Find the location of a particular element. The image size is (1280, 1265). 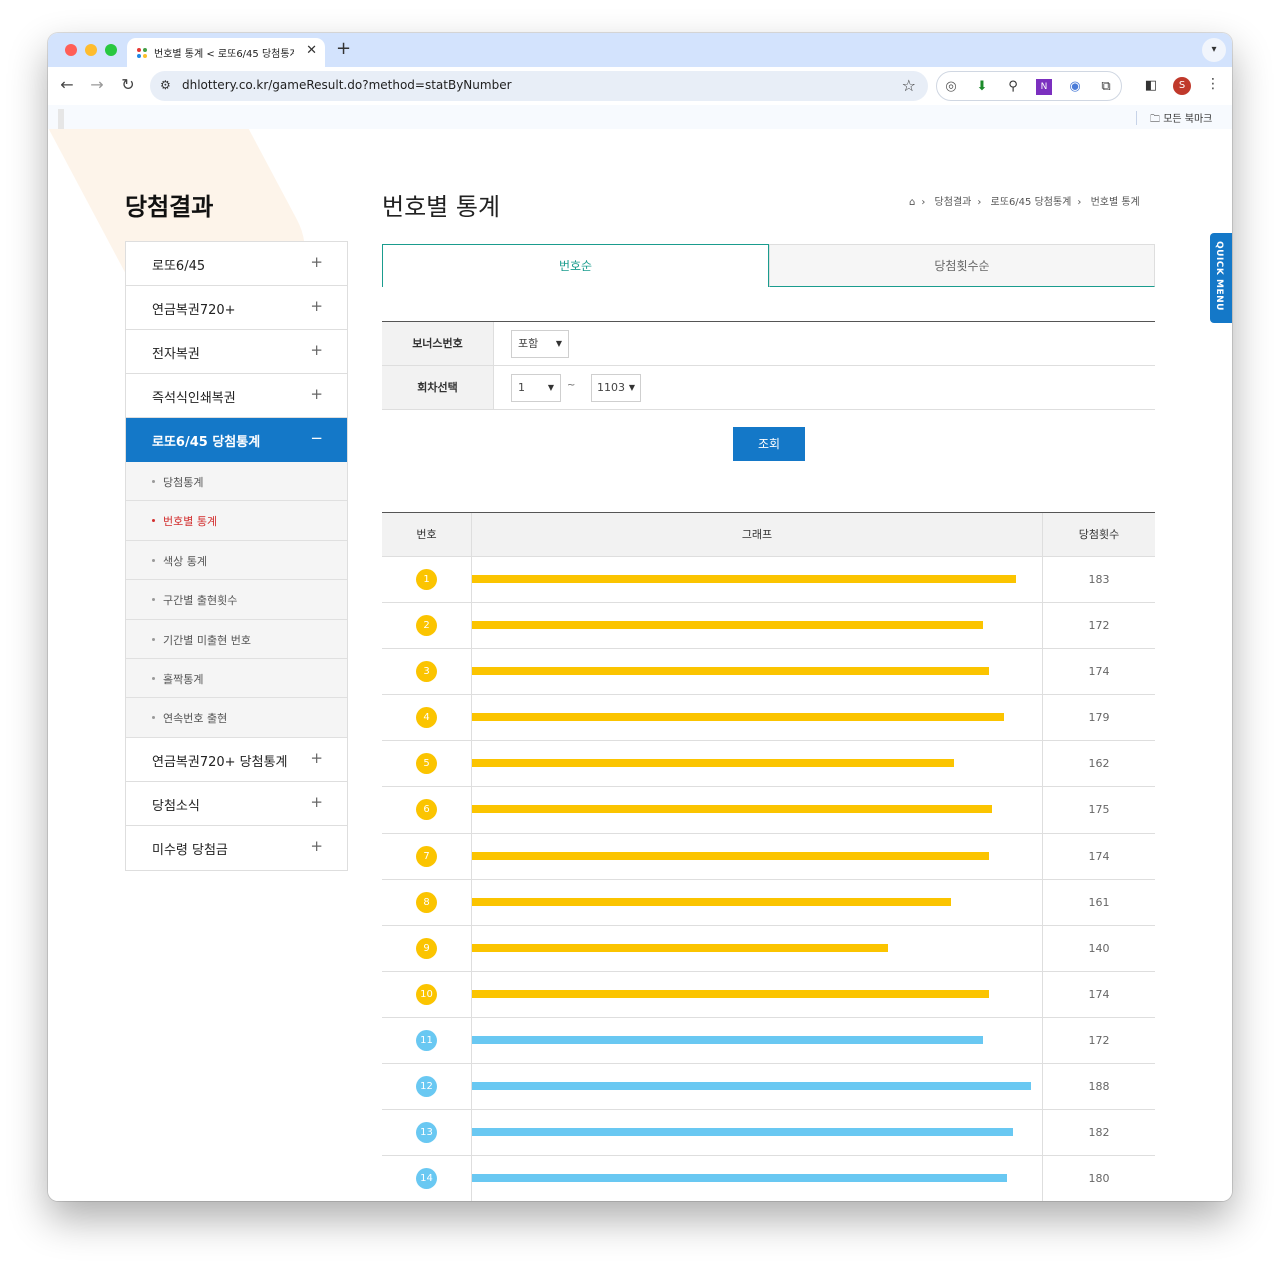

sidebar-subitem-number-stats: 번호별 통계 is located at coordinates (236, 521).